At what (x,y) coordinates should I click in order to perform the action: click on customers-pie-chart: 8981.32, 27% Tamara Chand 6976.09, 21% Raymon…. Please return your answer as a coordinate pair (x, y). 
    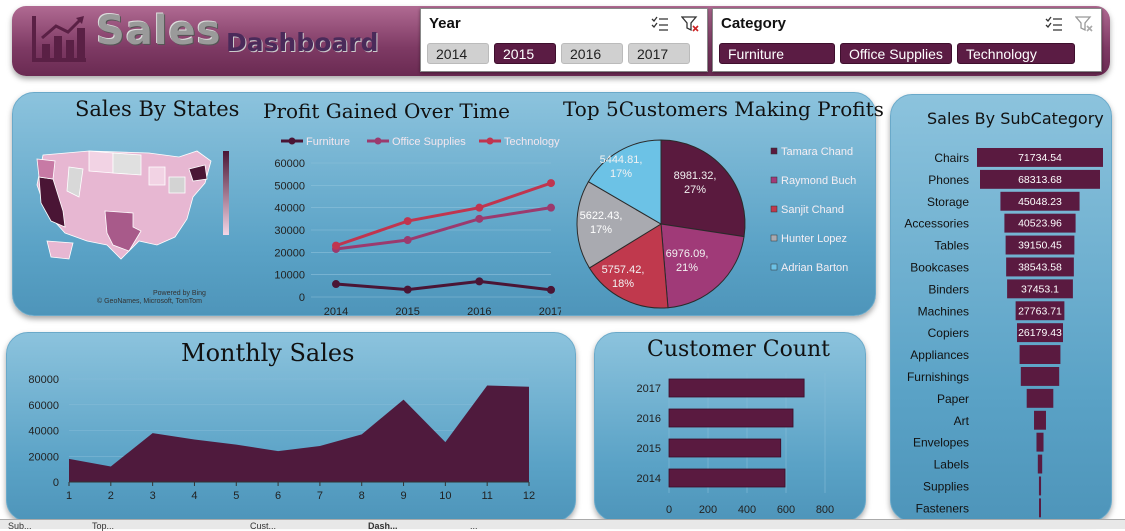
    Looking at the image, I should click on (717, 219).